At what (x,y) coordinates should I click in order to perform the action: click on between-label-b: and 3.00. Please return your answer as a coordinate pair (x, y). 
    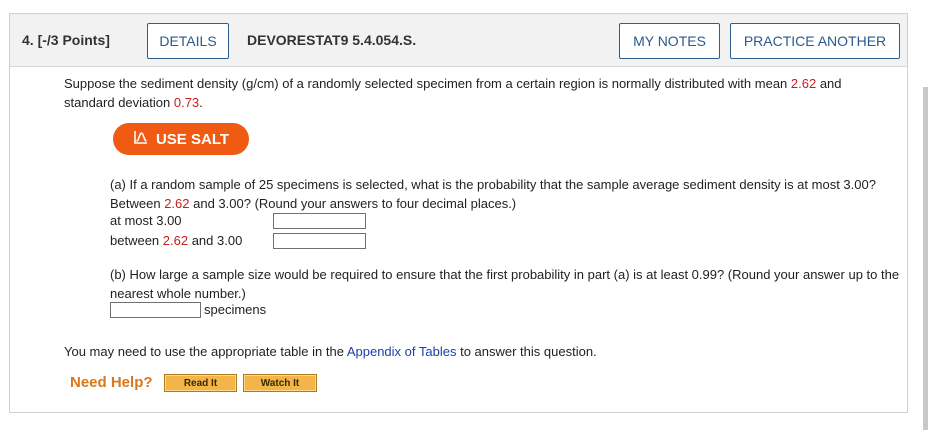
    Looking at the image, I should click on (215, 240).